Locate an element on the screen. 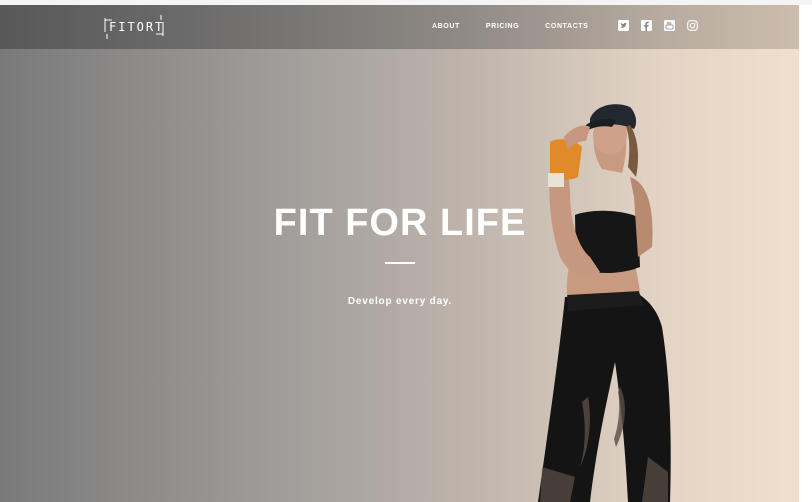  facebook-icon is located at coordinates (646, 25).